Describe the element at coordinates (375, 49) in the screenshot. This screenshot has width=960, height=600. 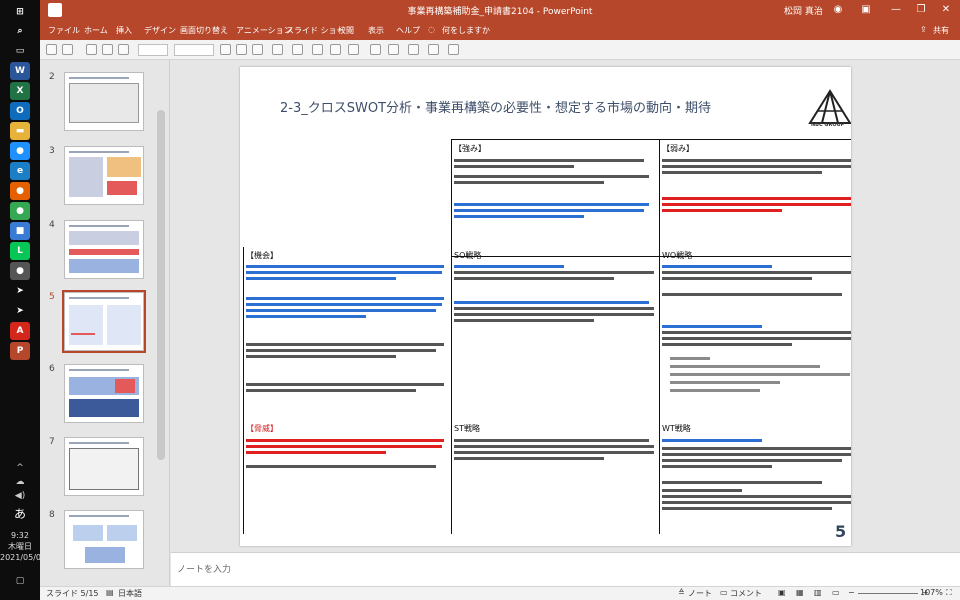
I see `bullets-icon` at that location.